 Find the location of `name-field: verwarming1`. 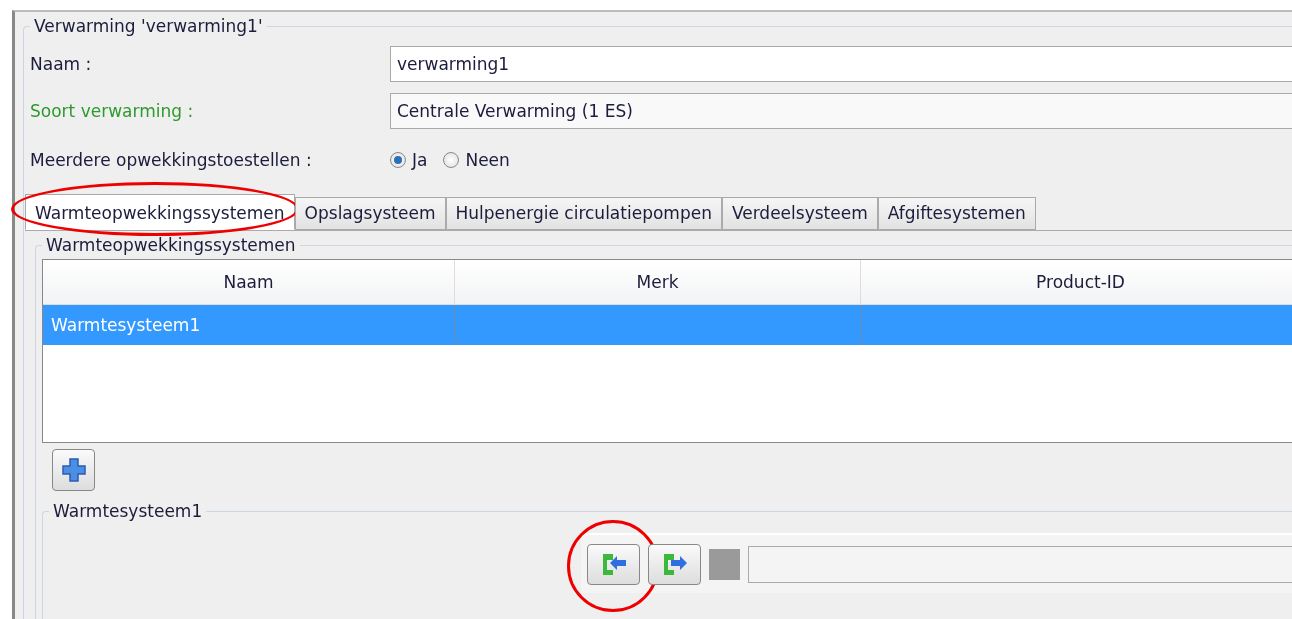

name-field: verwarming1 is located at coordinates (841, 63).